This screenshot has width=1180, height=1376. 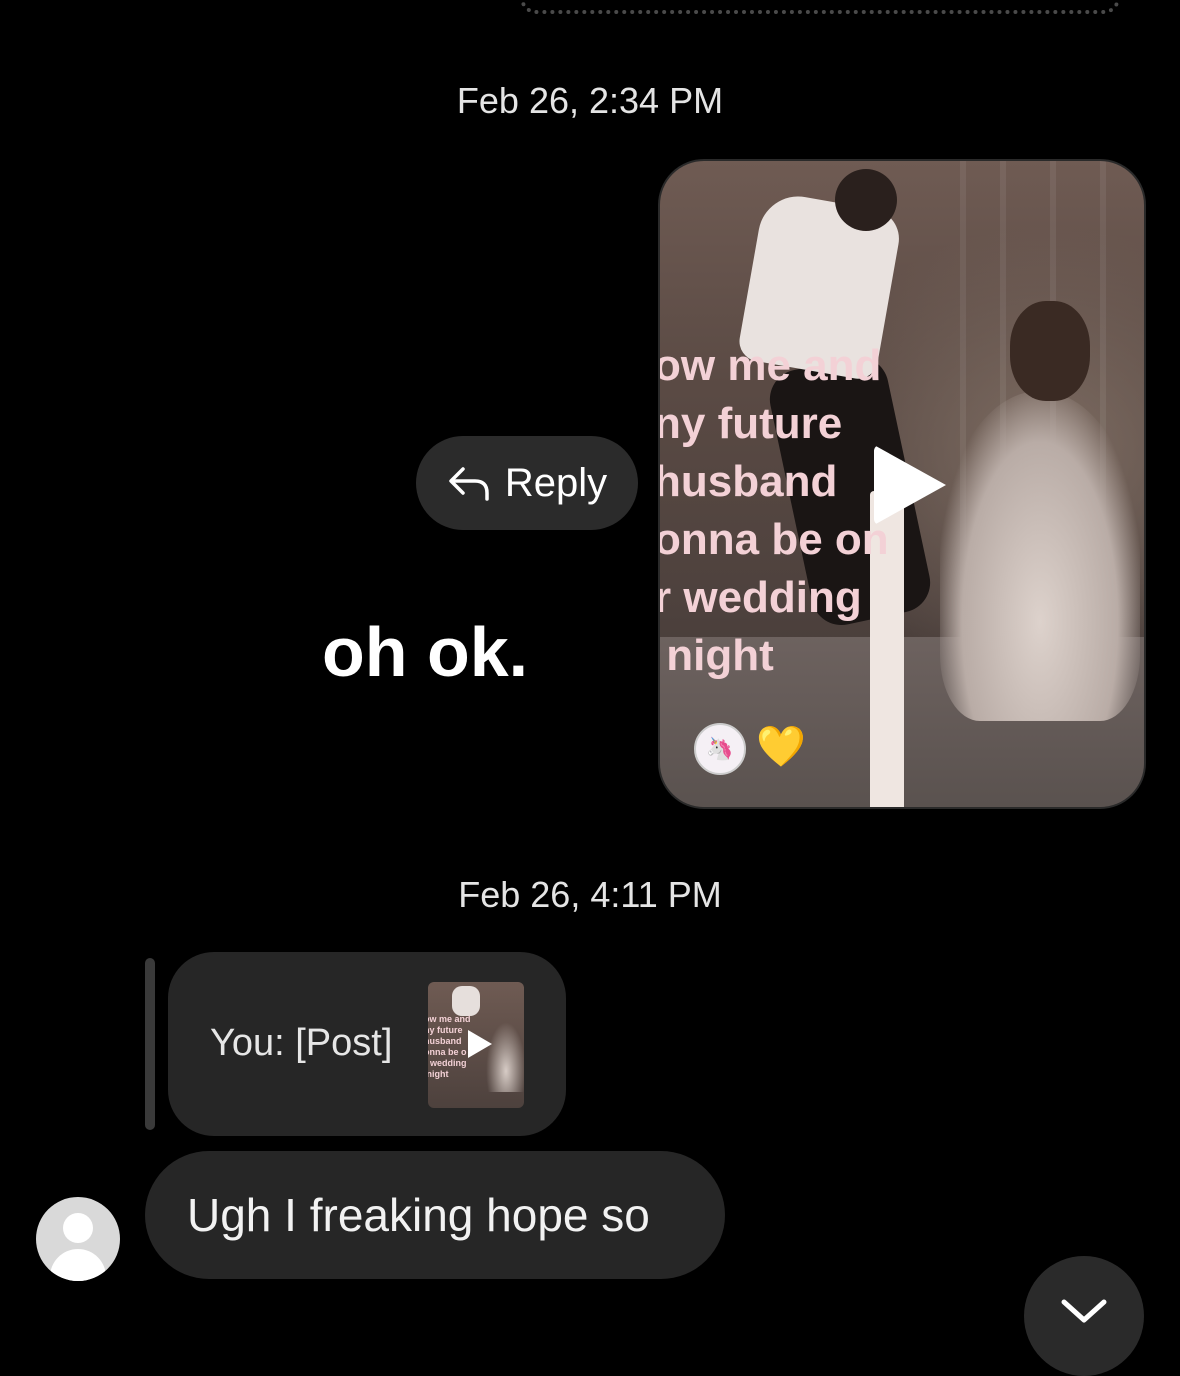 What do you see at coordinates (720, 749) in the screenshot?
I see `unicorn-sticker-icon: 🦄` at bounding box center [720, 749].